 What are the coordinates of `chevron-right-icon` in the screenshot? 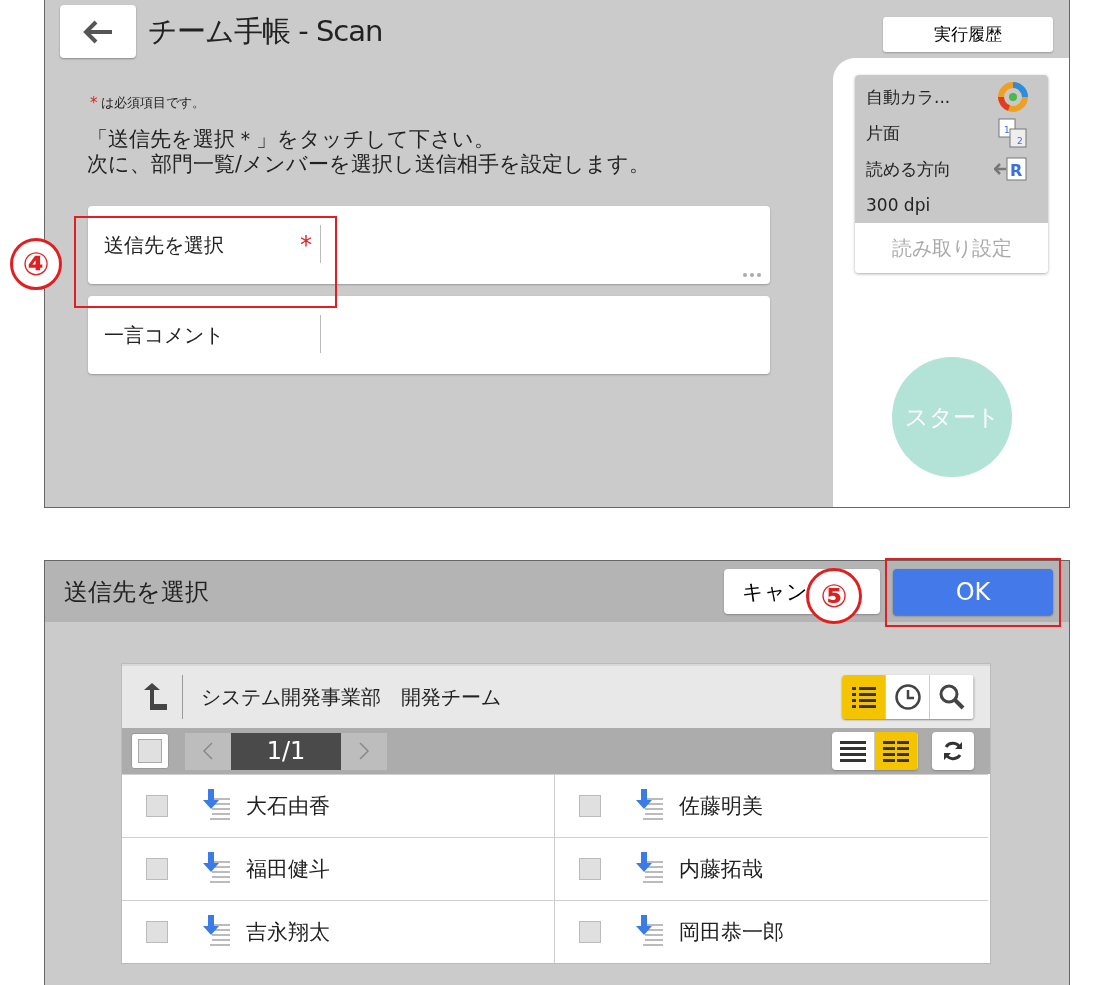 It's located at (364, 751).